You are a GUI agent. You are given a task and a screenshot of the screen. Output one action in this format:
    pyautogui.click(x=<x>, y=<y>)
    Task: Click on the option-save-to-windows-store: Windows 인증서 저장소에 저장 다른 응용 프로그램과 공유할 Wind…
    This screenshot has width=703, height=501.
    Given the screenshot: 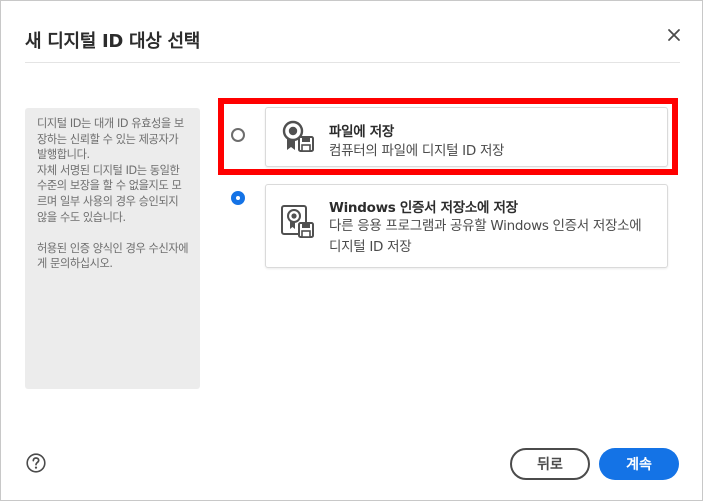 What is the action you would take?
    pyautogui.click(x=449, y=221)
    